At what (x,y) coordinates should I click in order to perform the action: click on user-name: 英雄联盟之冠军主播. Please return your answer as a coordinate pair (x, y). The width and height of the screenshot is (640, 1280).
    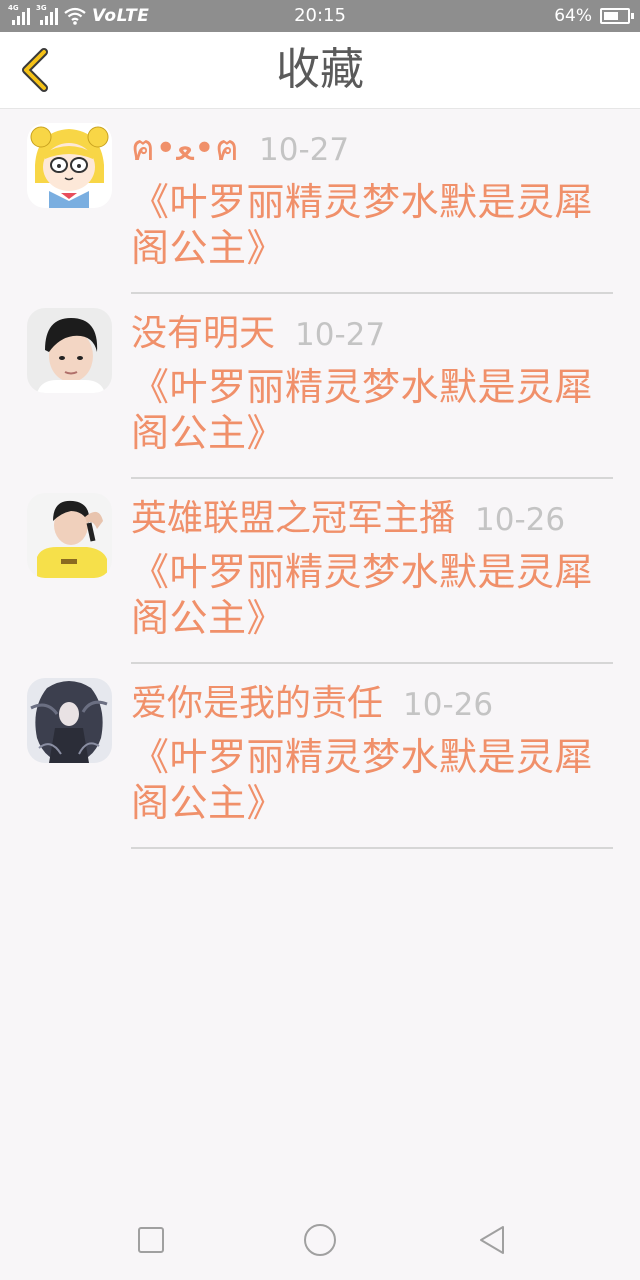
    Looking at the image, I should click on (293, 515).